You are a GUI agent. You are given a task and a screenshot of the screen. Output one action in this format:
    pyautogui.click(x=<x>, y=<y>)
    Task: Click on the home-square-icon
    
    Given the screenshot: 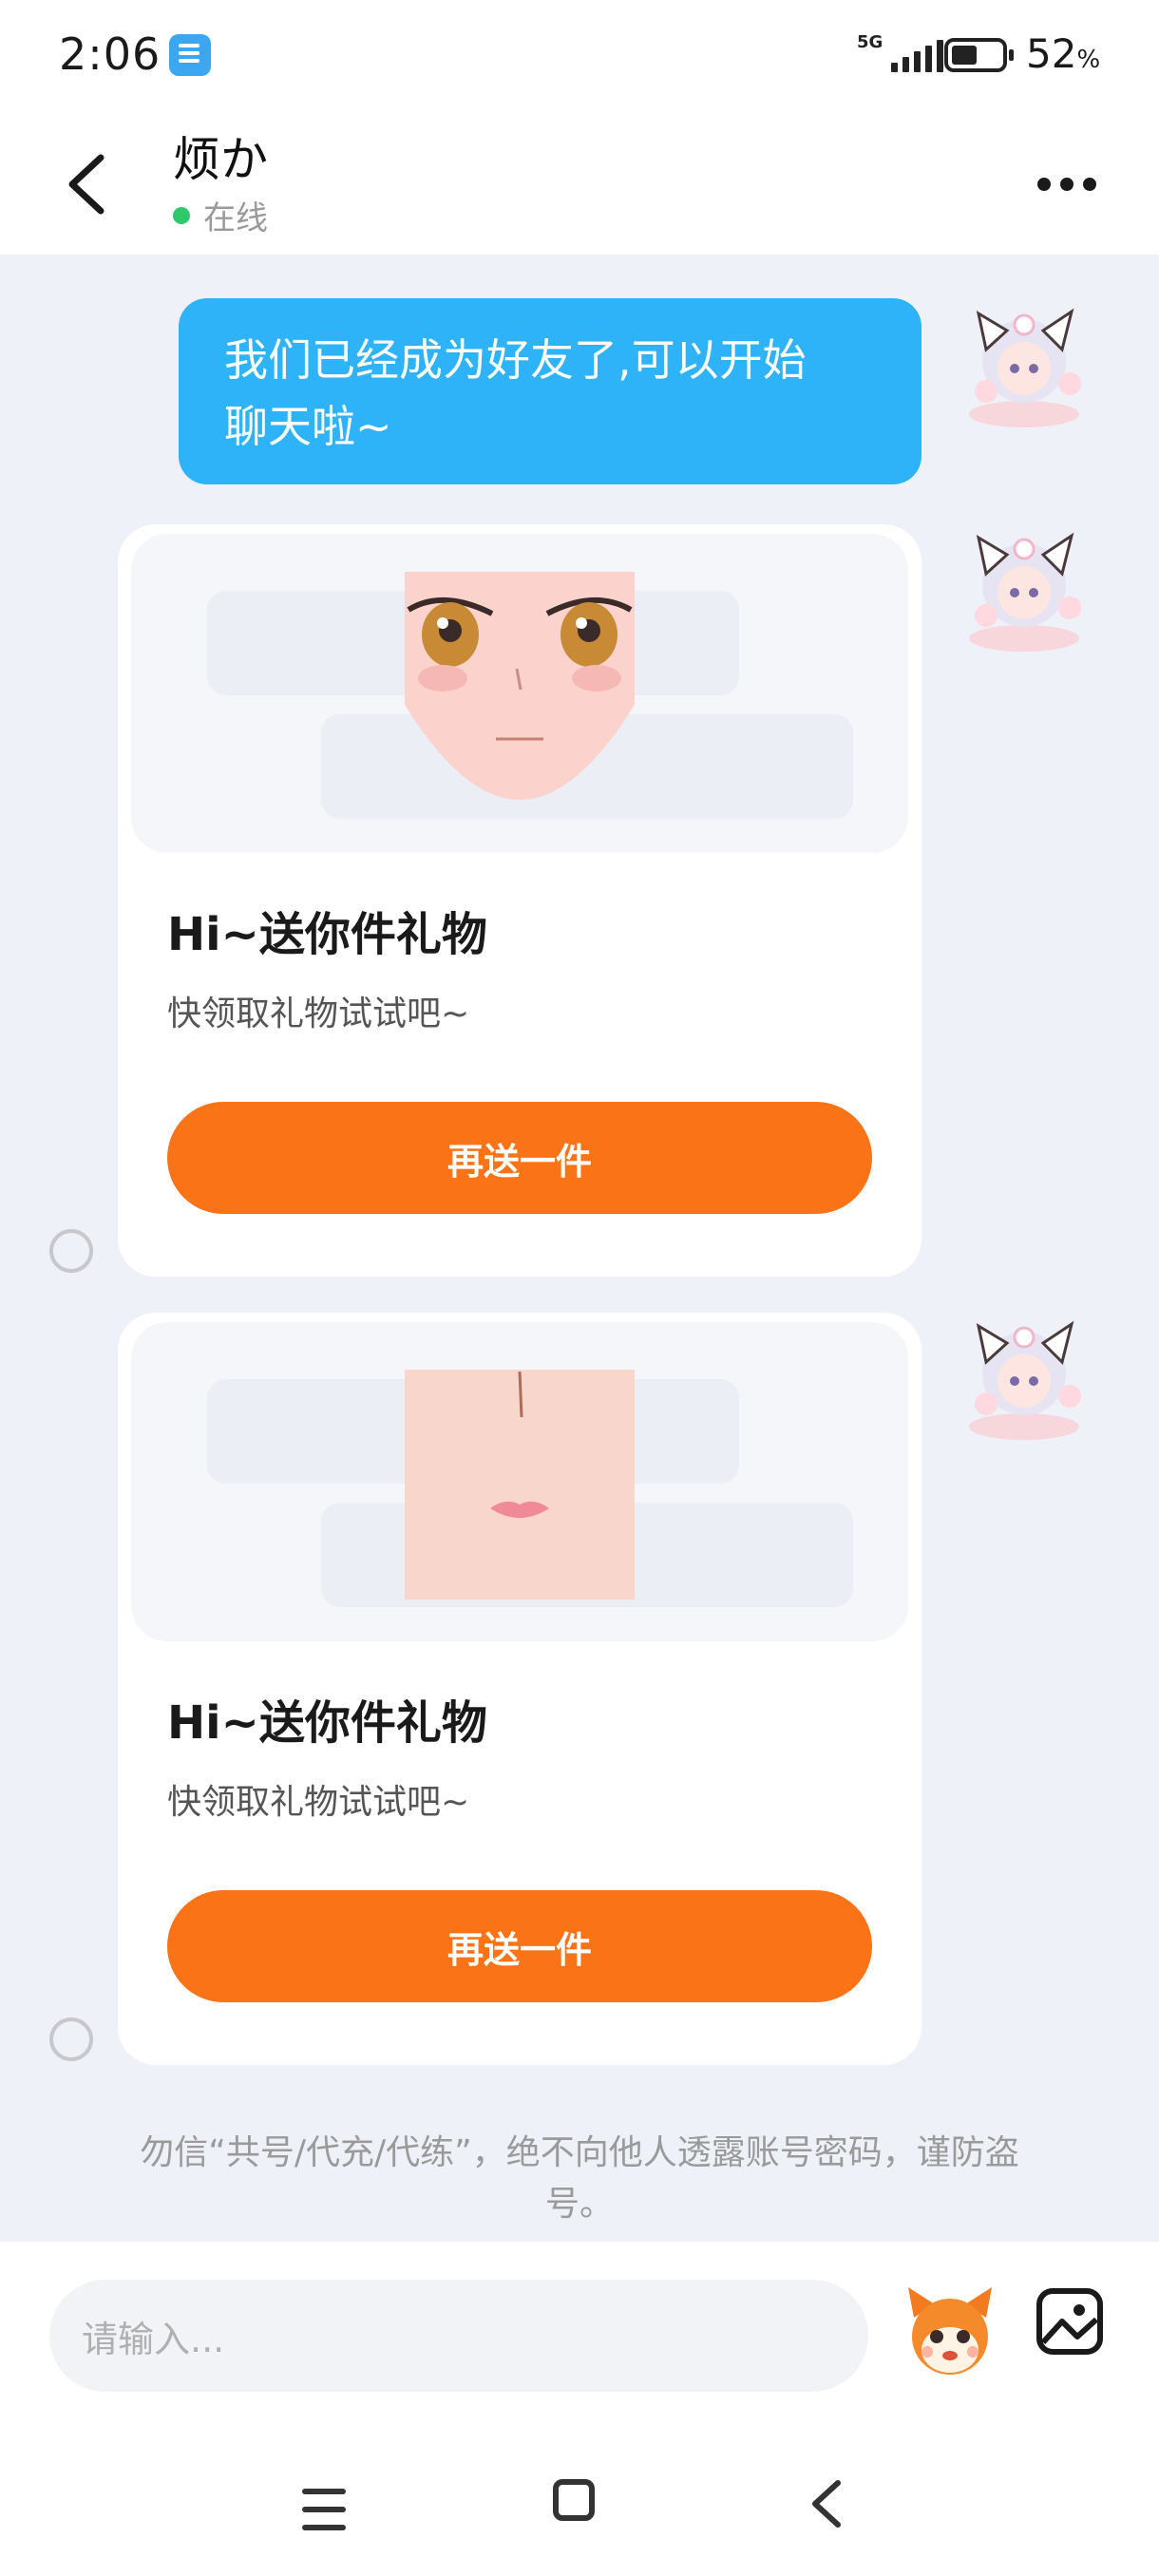 What is the action you would take?
    pyautogui.click(x=574, y=2500)
    